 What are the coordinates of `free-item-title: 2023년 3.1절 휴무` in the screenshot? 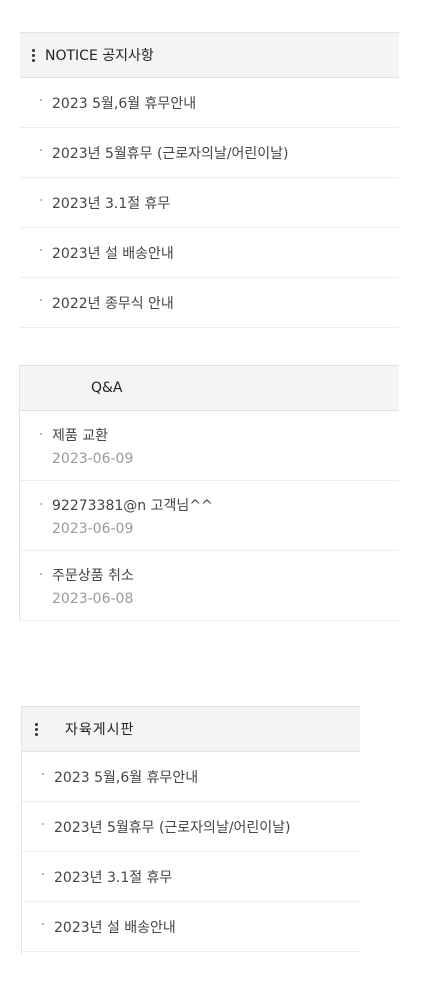 It's located at (113, 877).